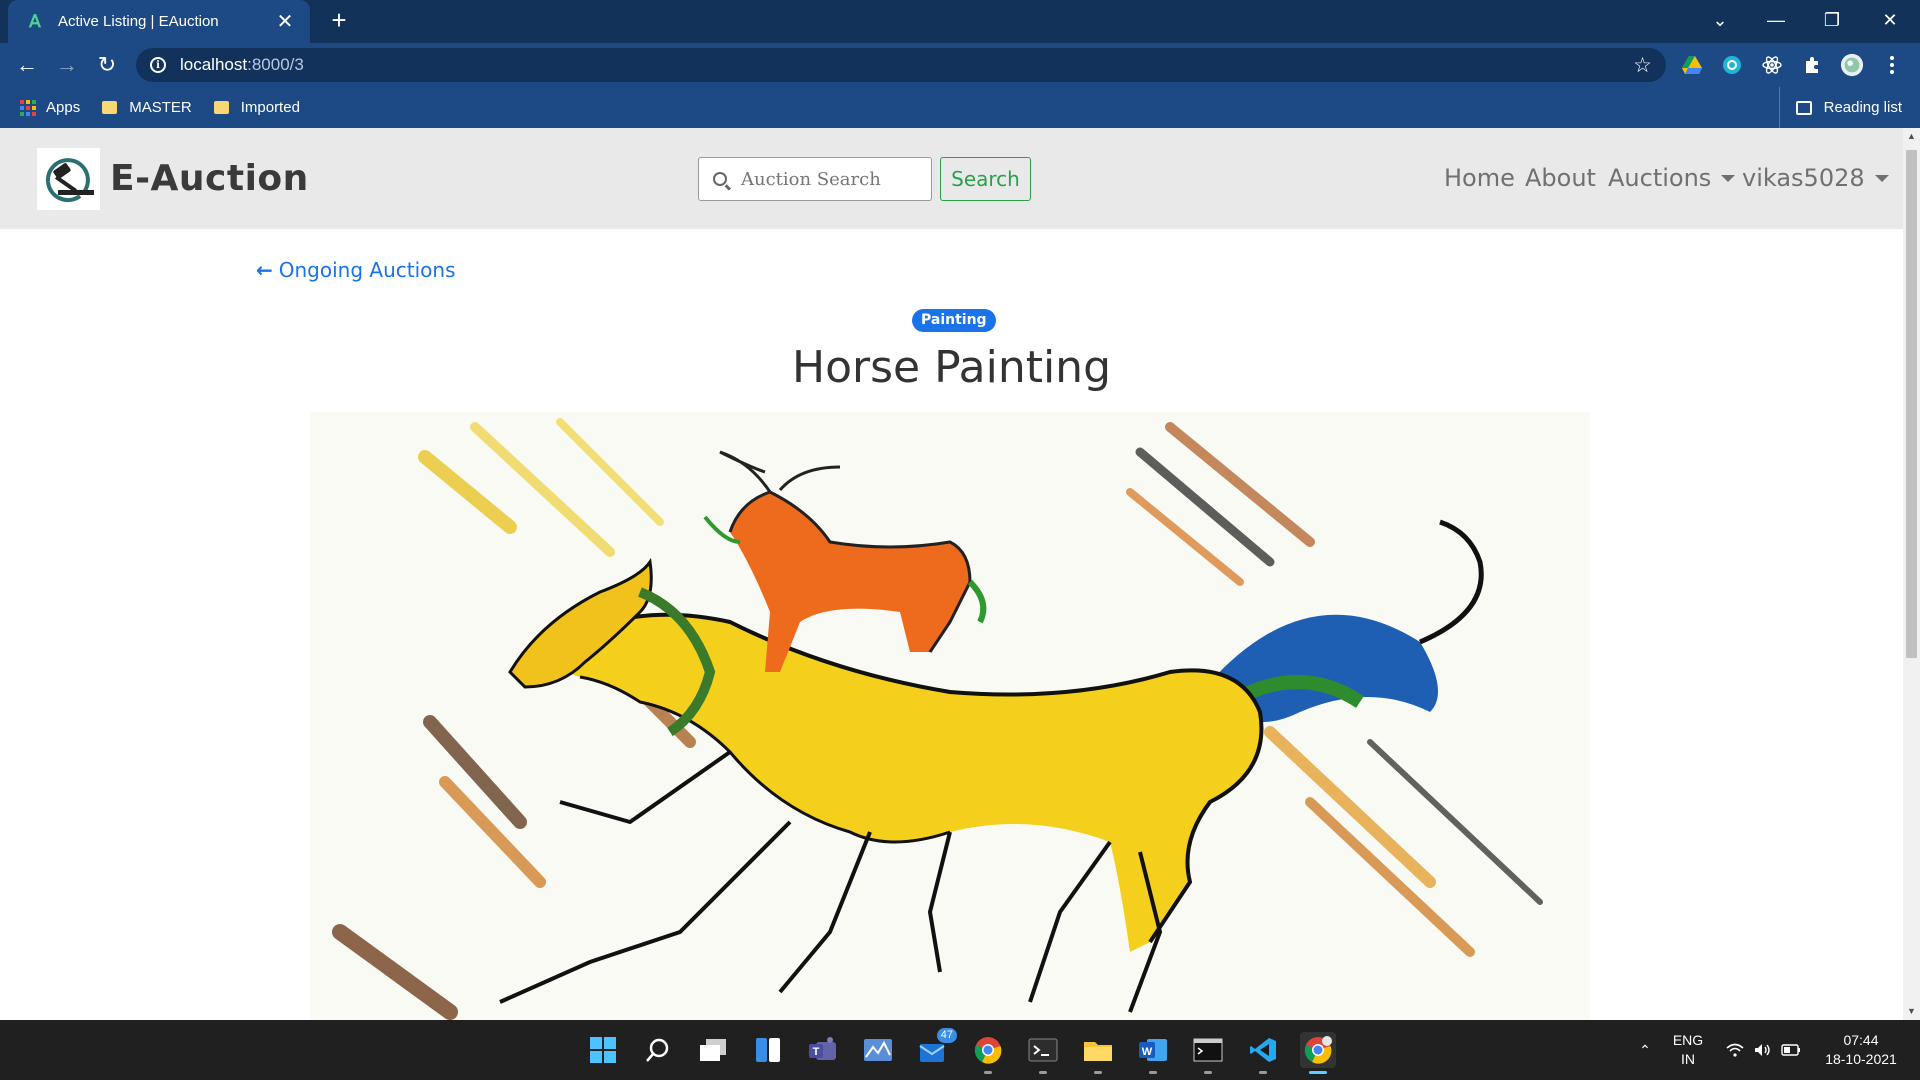  I want to click on battery-icon, so click(1791, 1050).